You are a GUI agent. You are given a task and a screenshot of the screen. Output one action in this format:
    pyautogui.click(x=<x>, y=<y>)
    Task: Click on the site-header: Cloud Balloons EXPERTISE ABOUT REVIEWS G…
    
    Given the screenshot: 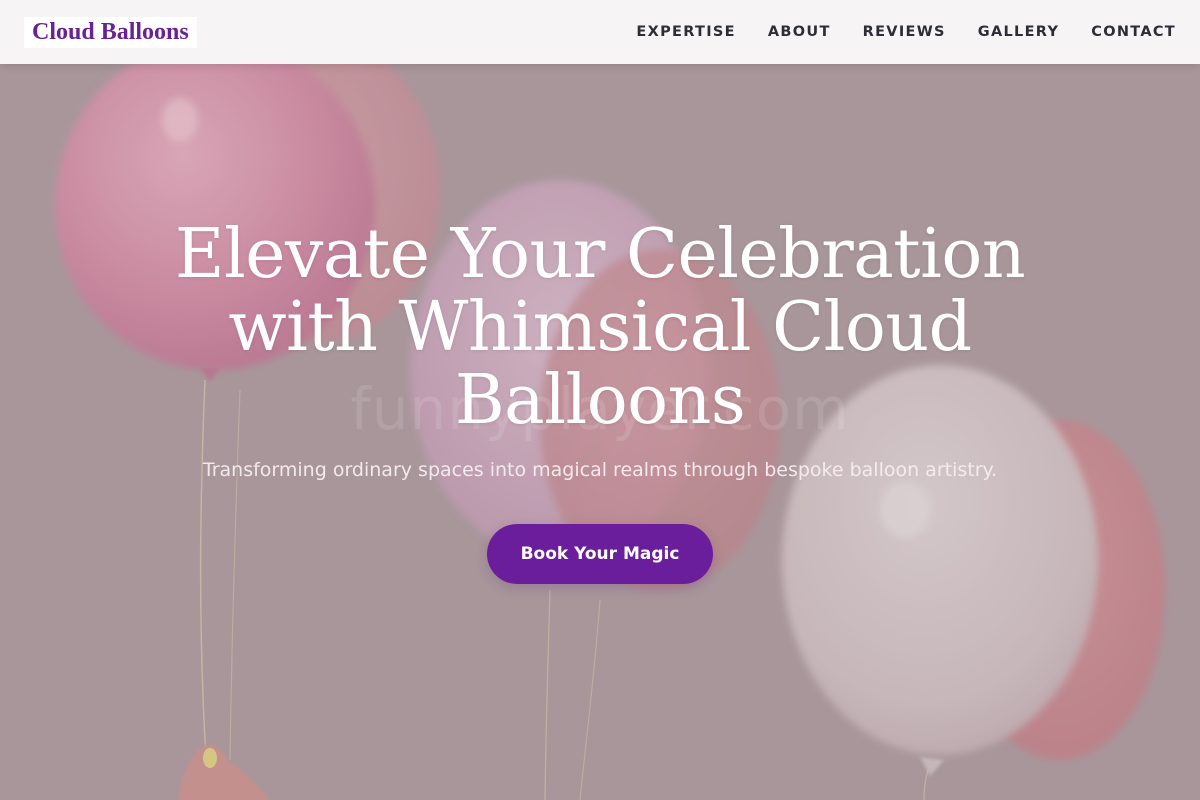 What is the action you would take?
    pyautogui.click(x=600, y=32)
    